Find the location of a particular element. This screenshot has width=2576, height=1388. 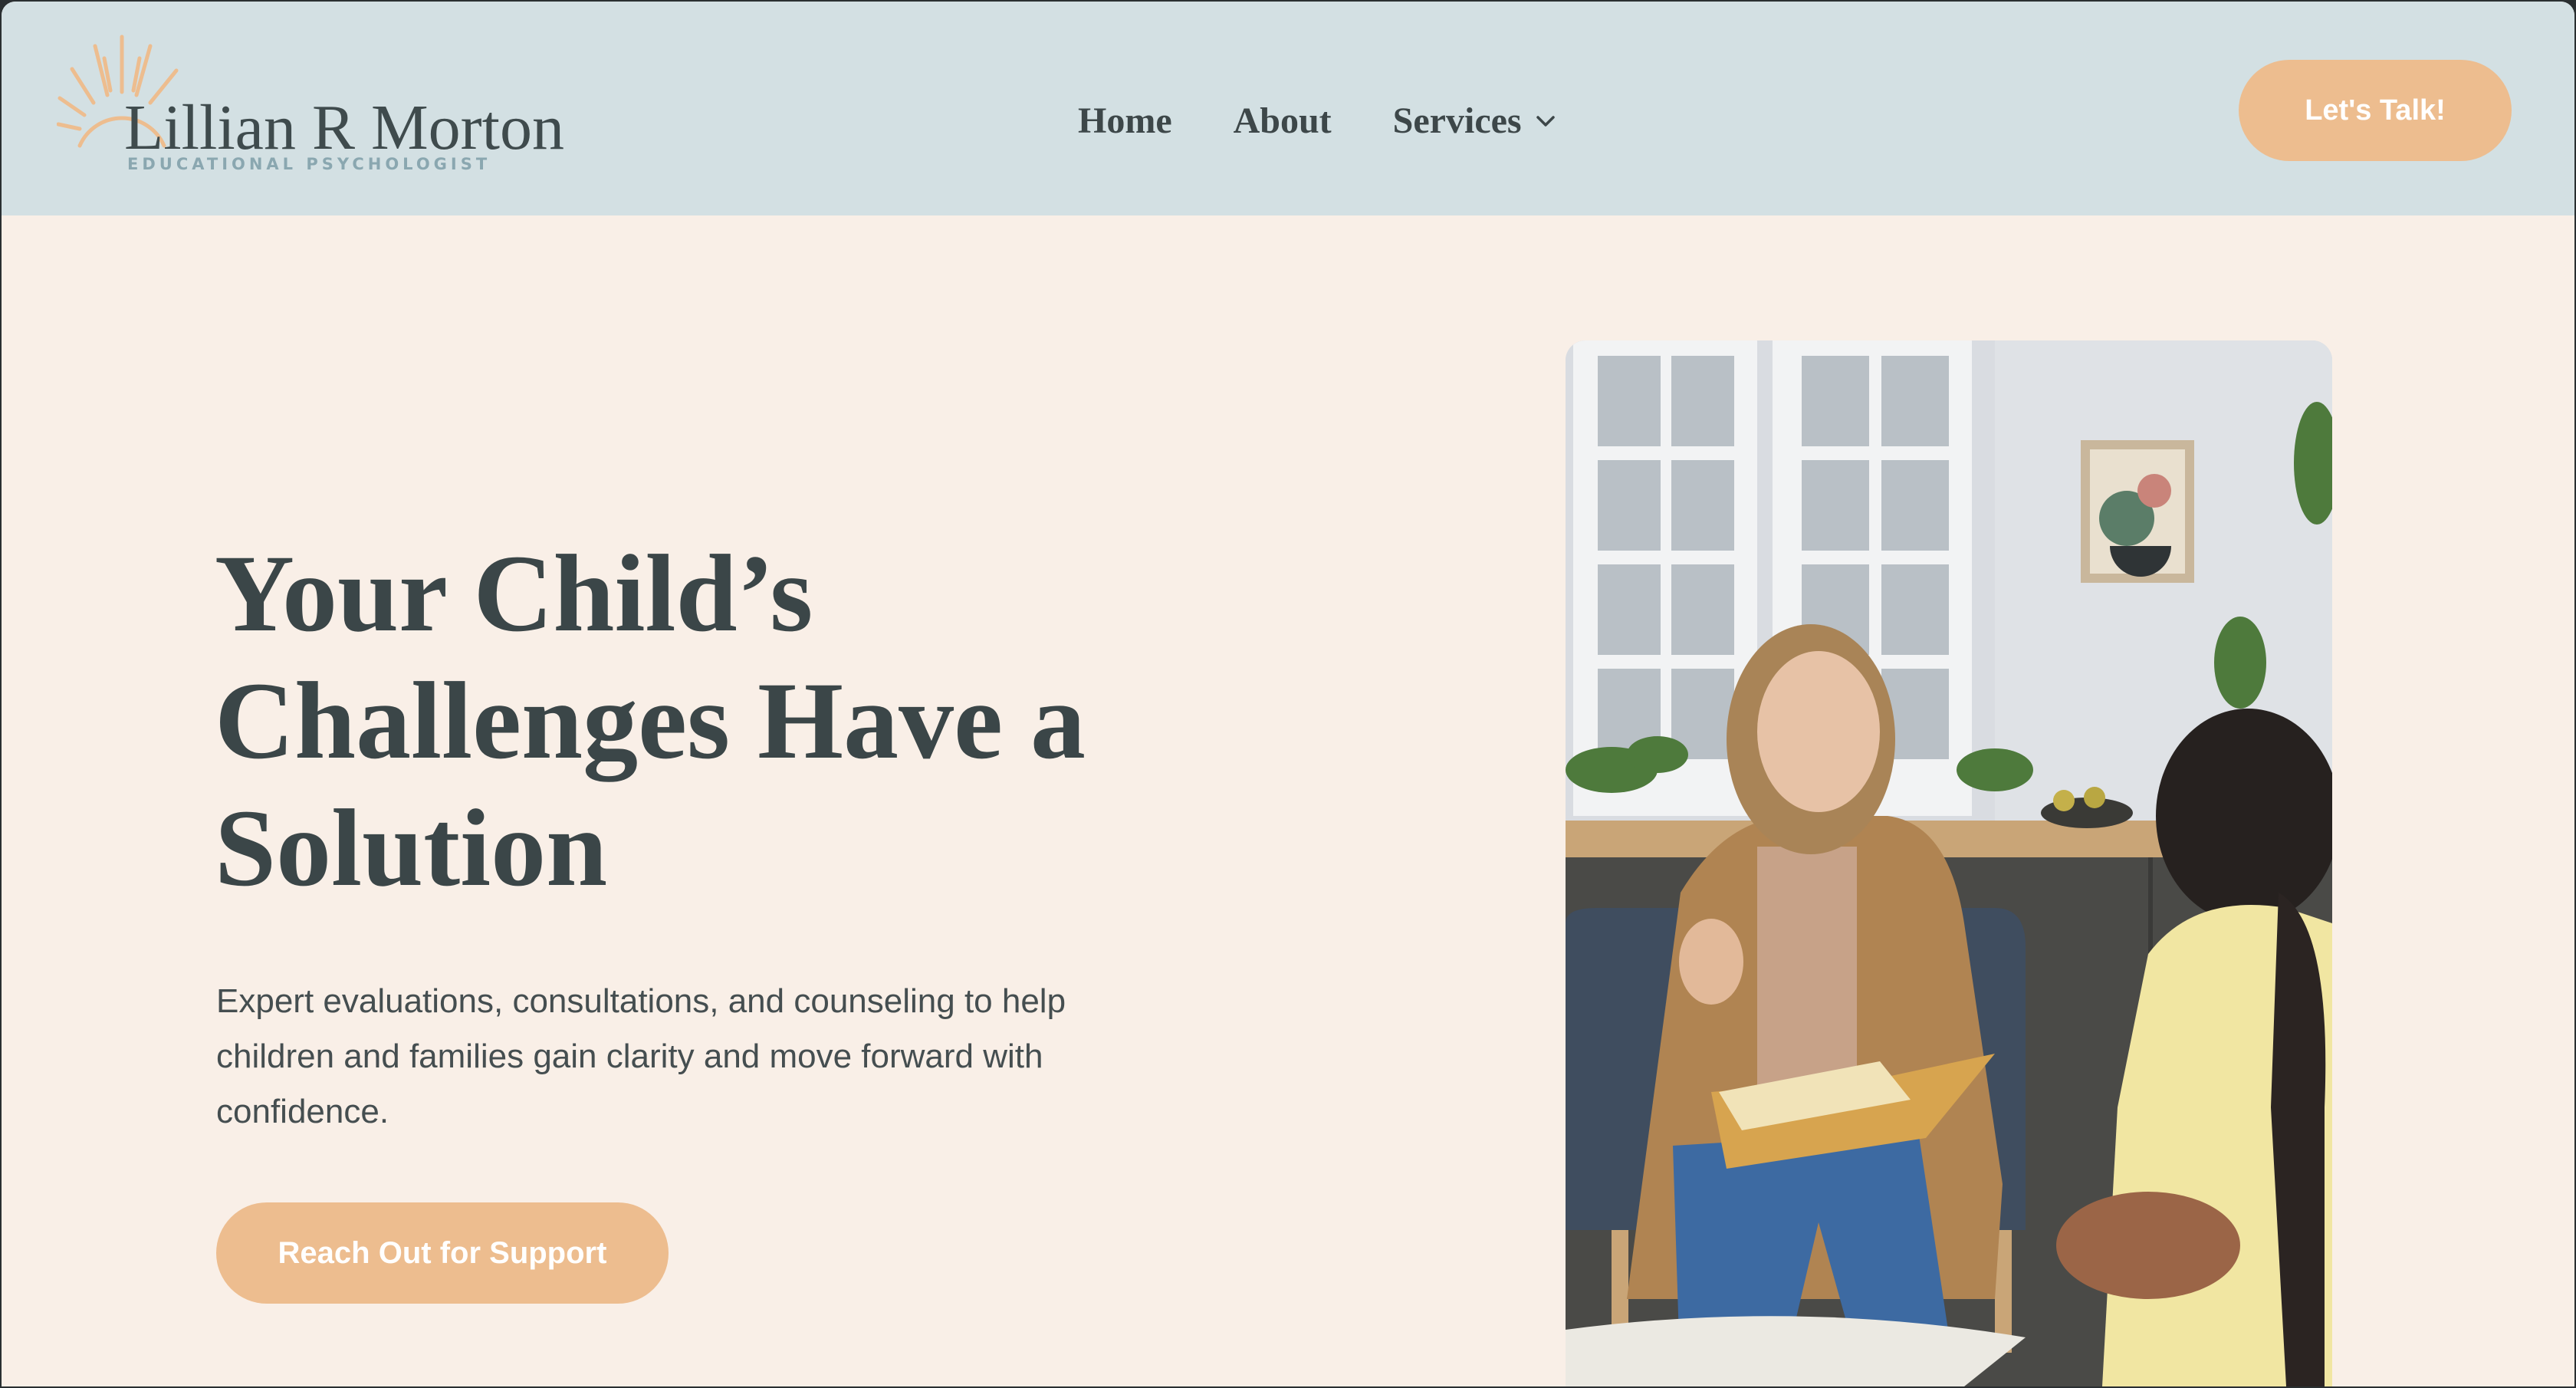

nav-about-label: About is located at coordinates (1282, 120).